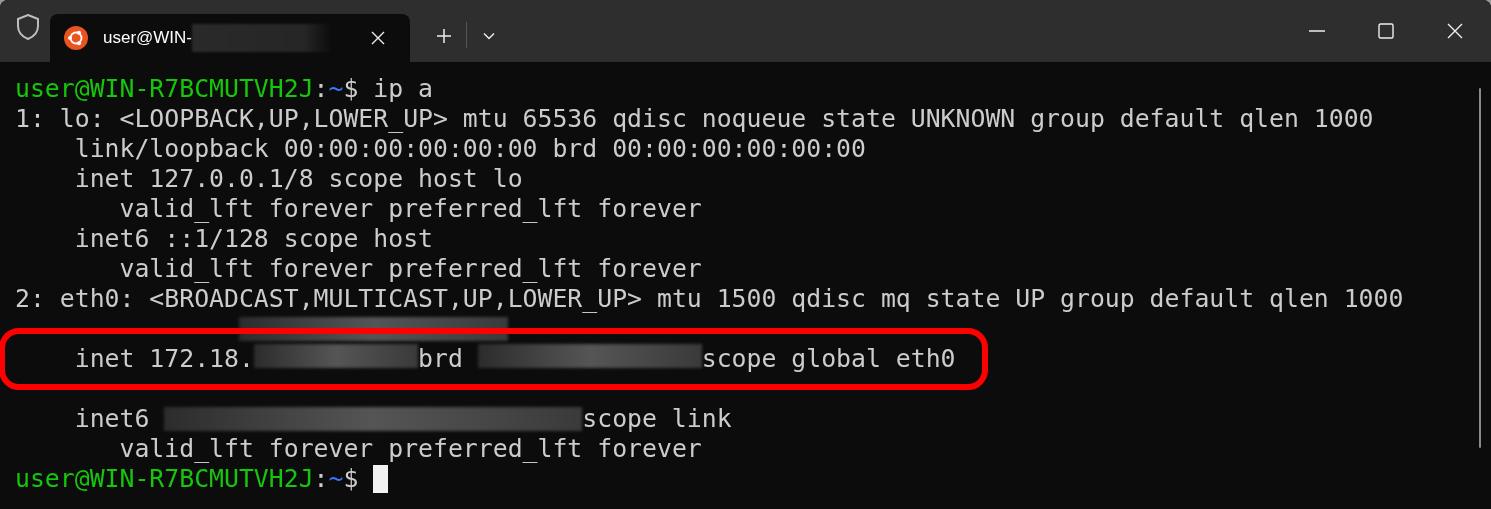 The width and height of the screenshot is (1491, 509). Describe the element at coordinates (694, 119) in the screenshot. I see `output-text: 1: lo: <LOOPBACK,UP,LOWER_UP> mtu 65536 qdisc noqueue state UNKNOWN group default qlen 1000` at that location.